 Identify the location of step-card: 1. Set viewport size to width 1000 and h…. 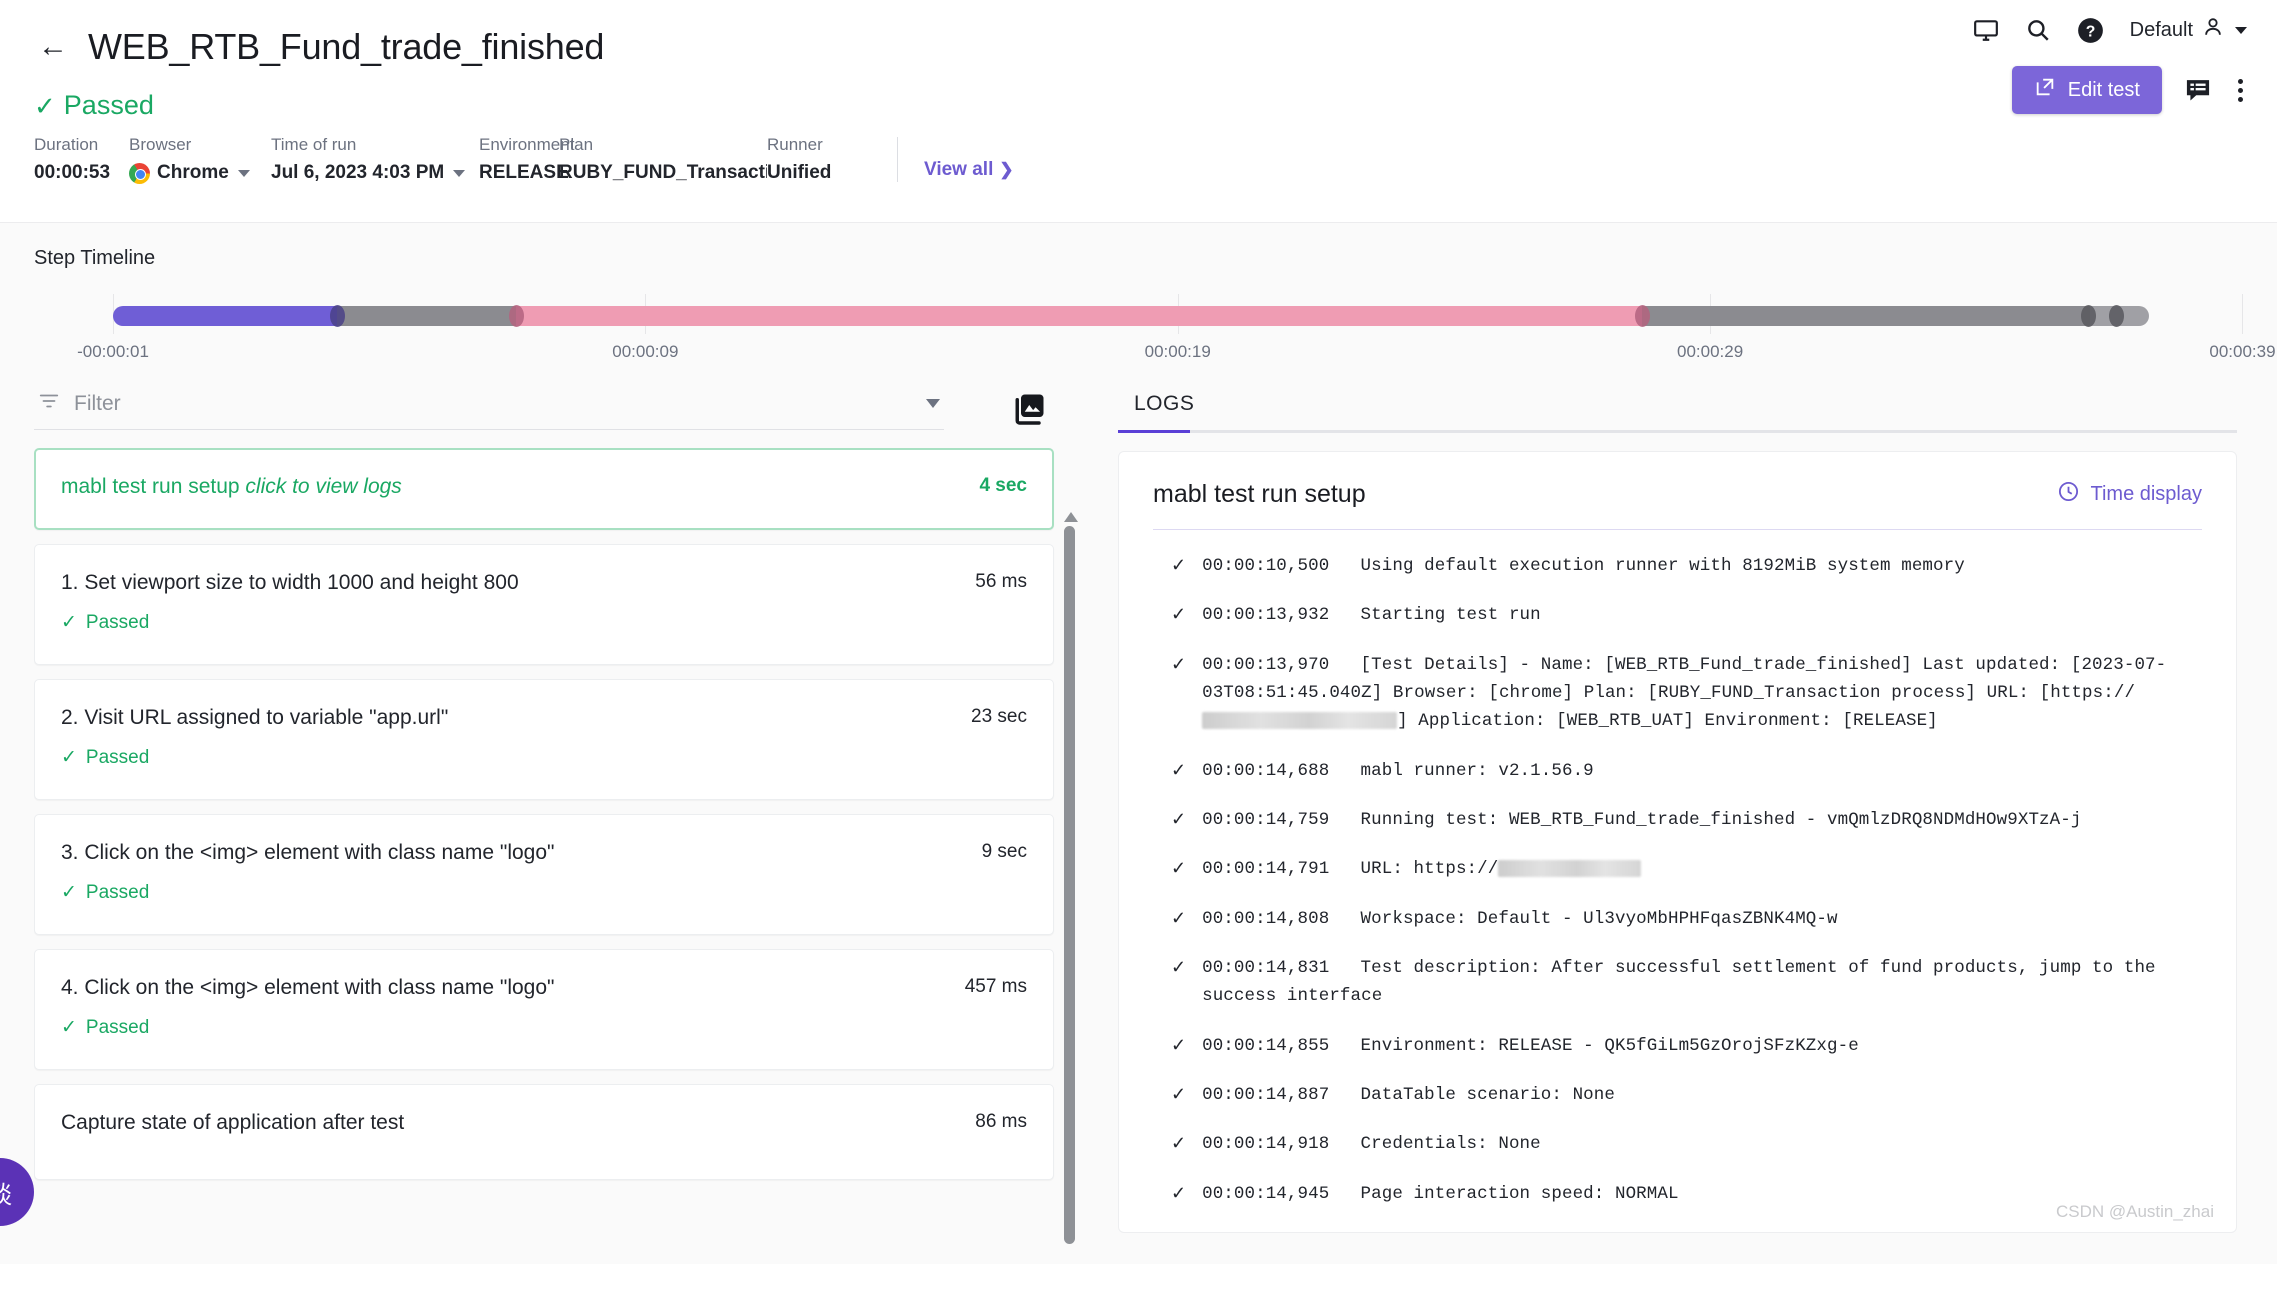
(544, 604).